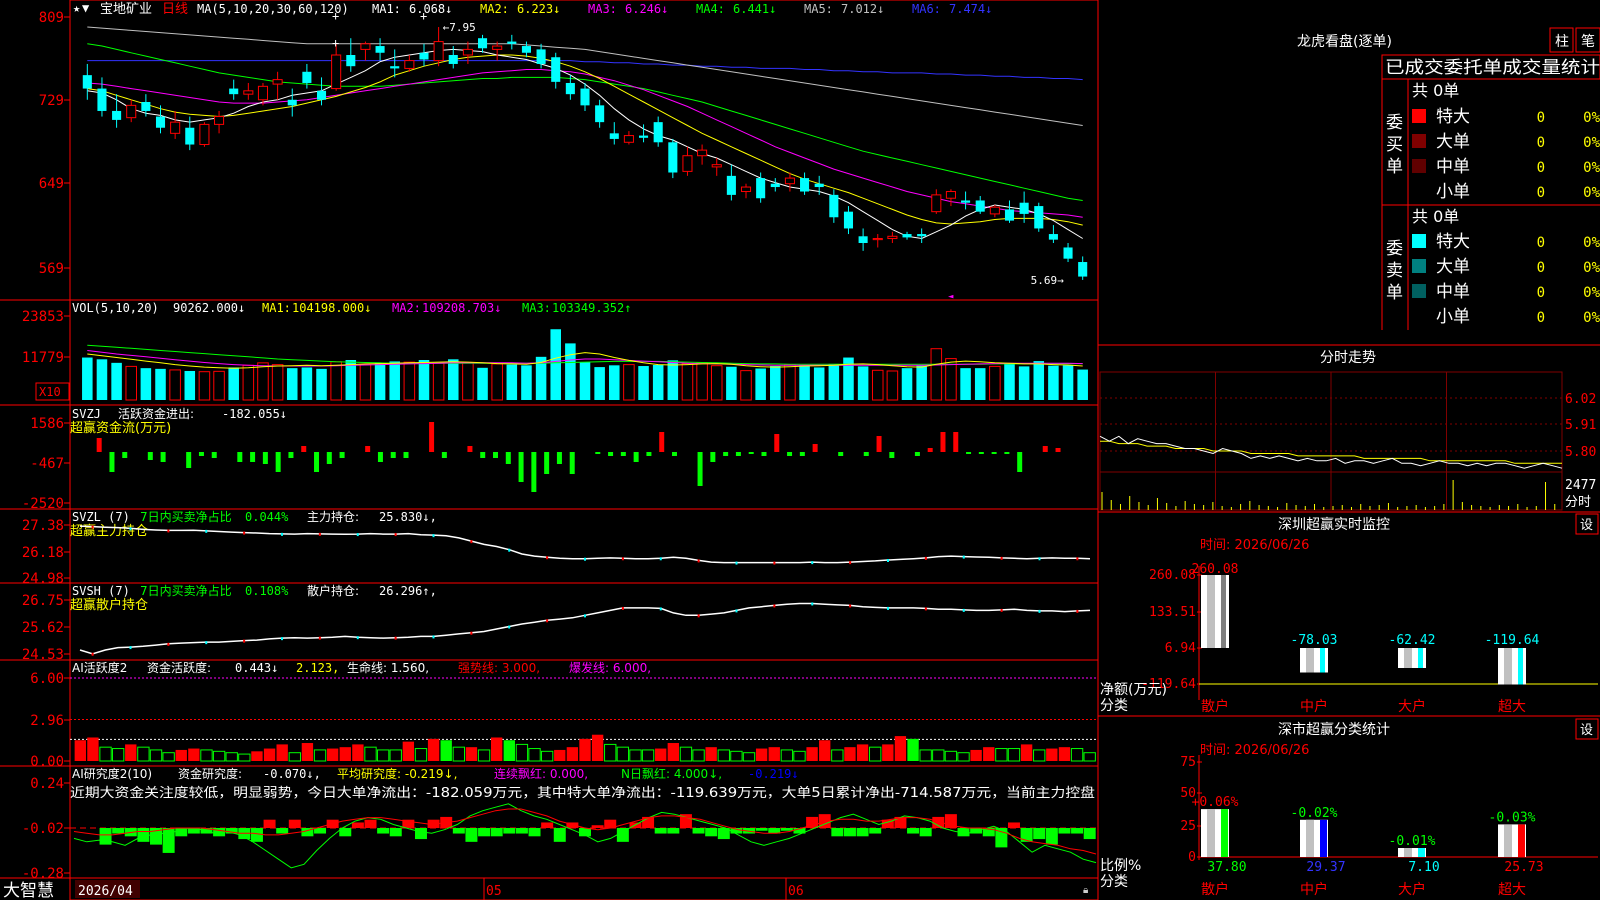 Image resolution: width=1600 pixels, height=900 pixels. I want to click on svsh-hold-label: 散户持仓:, so click(333, 590).